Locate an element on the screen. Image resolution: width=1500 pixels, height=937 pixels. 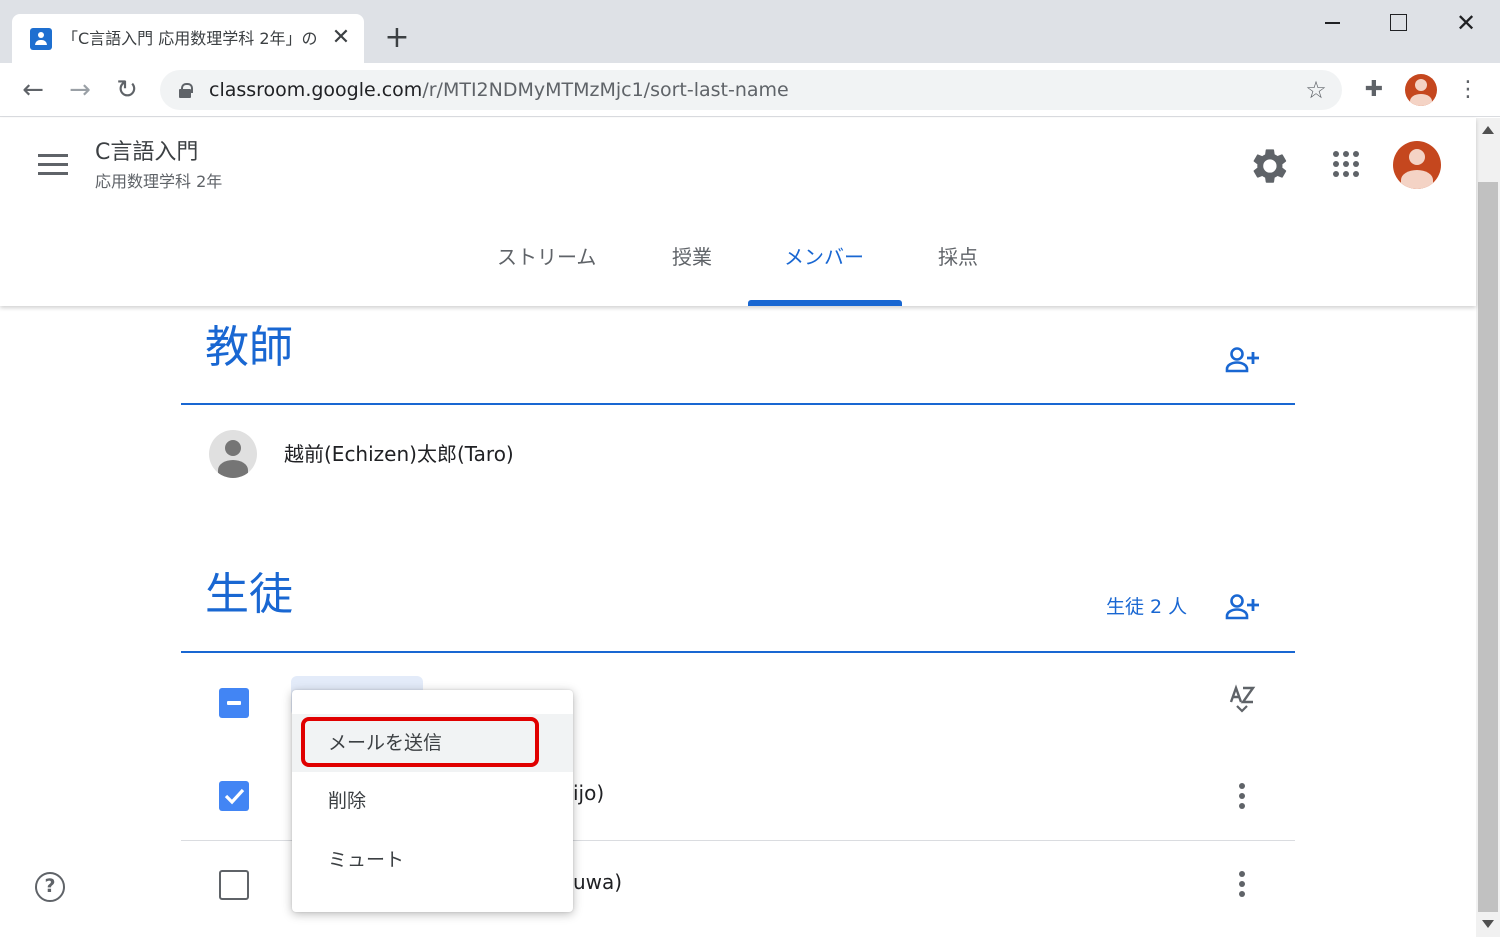
help-icon: ? is located at coordinates (50, 887).